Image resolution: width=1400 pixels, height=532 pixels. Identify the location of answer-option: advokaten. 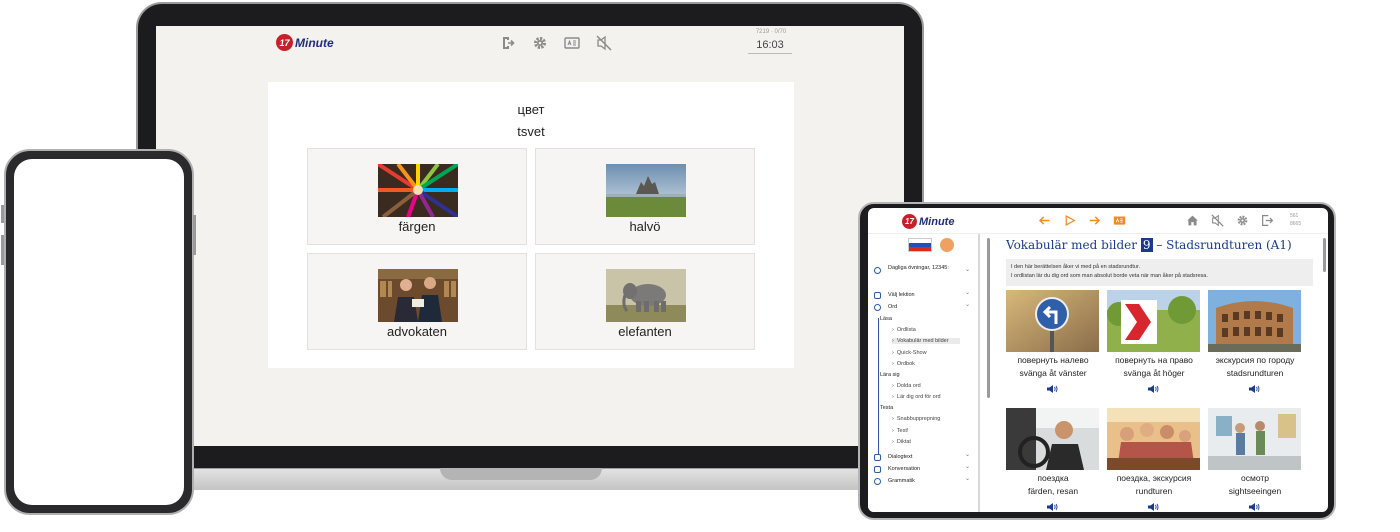
(417, 301).